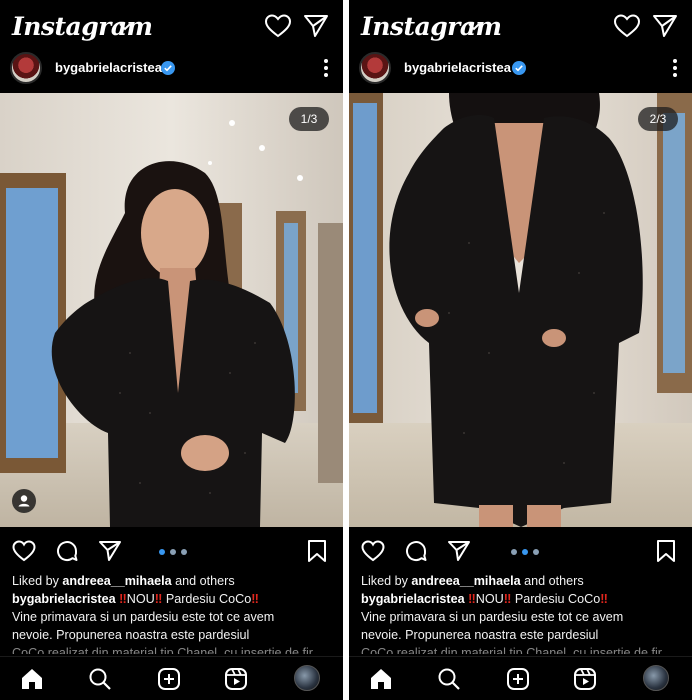 The height and width of the screenshot is (700, 692). Describe the element at coordinates (658, 119) in the screenshot. I see `carousel-counter: 2/3` at that location.